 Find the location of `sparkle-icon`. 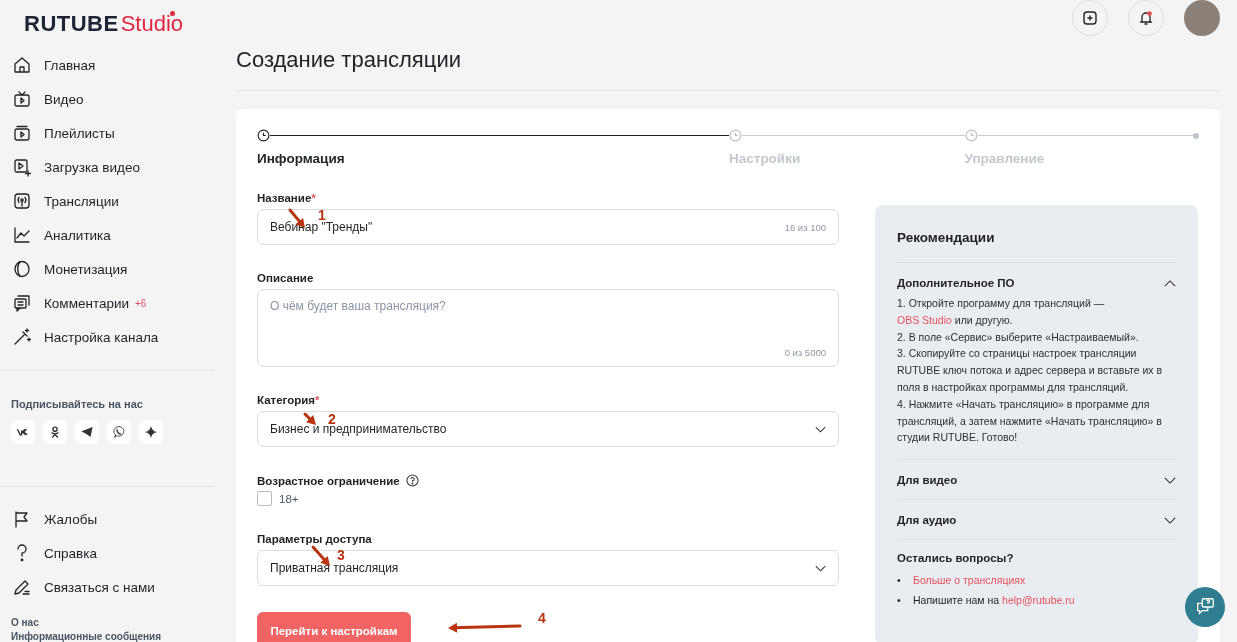

sparkle-icon is located at coordinates (151, 432).